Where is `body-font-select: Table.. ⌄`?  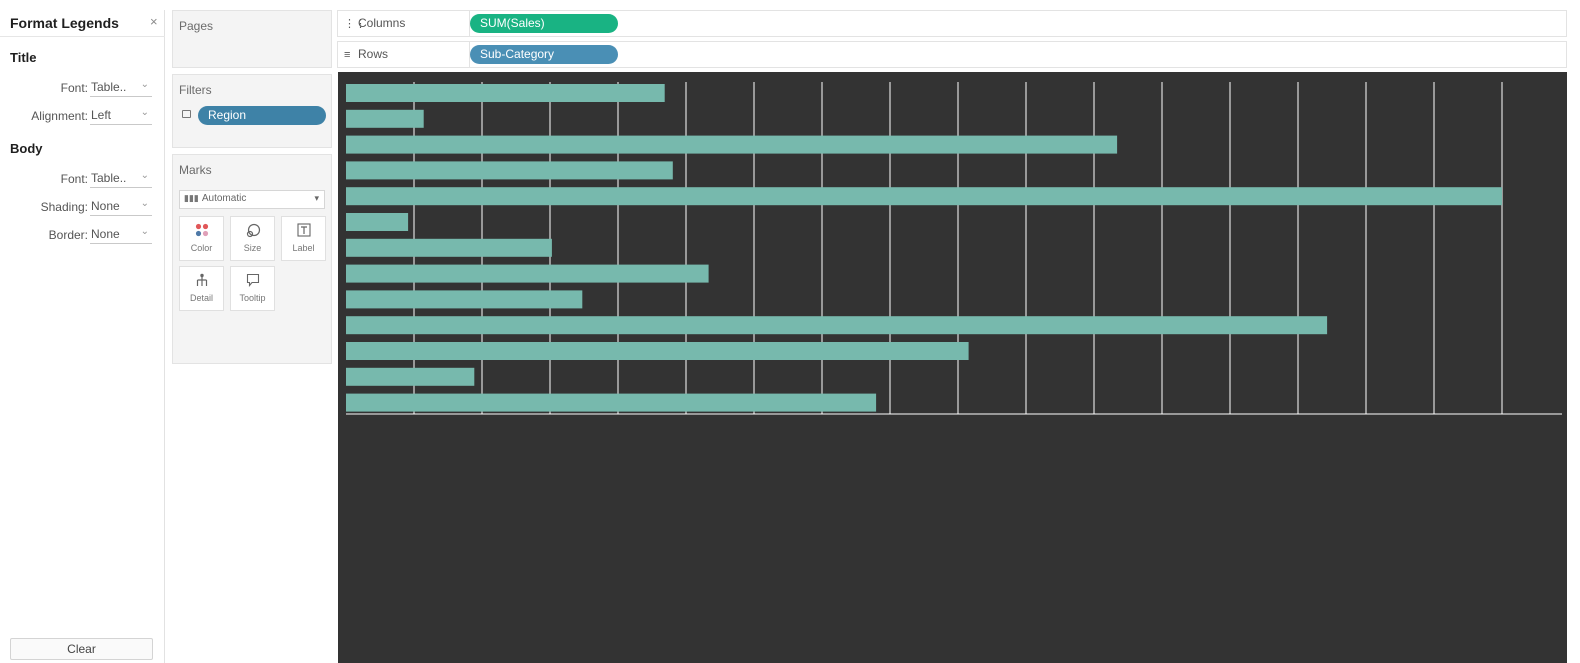 body-font-select: Table.. ⌄ is located at coordinates (121, 178).